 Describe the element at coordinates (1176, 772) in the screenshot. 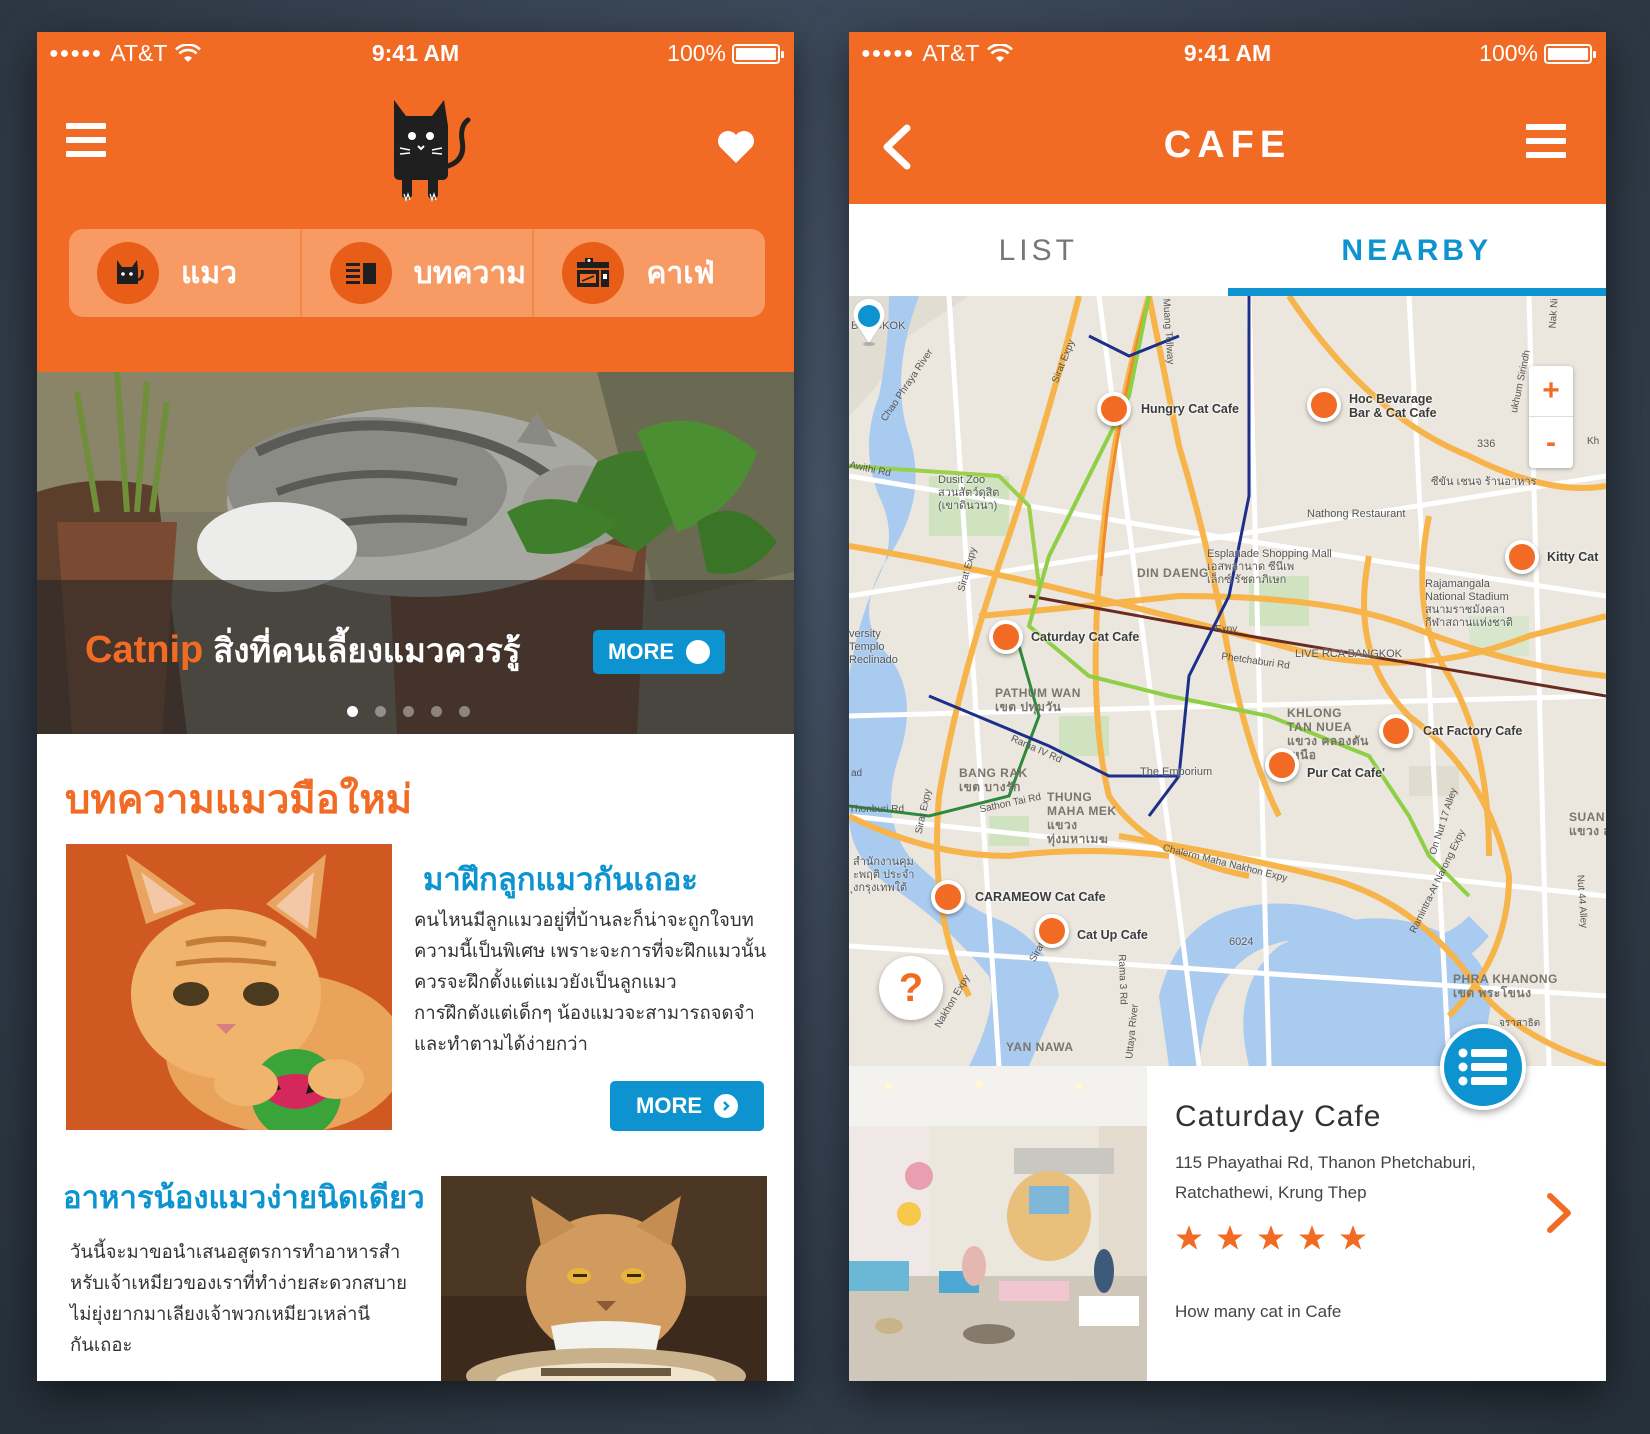

I see `map-place-label: The Emporium` at that location.